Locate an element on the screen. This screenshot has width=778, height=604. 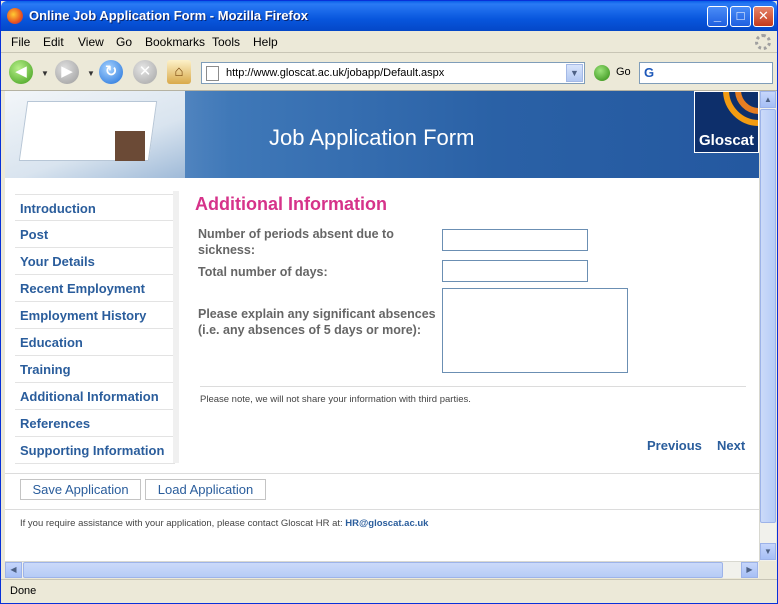
gloscat-logo: Gloscat is located at coordinates (726, 122).